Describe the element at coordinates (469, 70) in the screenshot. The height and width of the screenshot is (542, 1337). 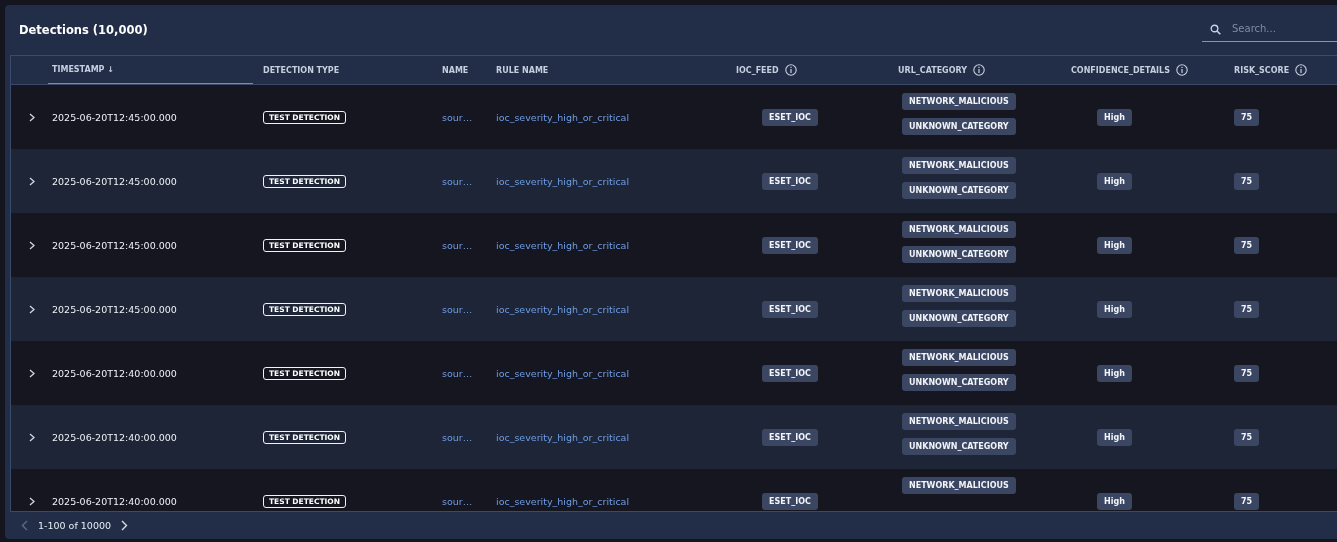
I see `column-header: NAME` at that location.